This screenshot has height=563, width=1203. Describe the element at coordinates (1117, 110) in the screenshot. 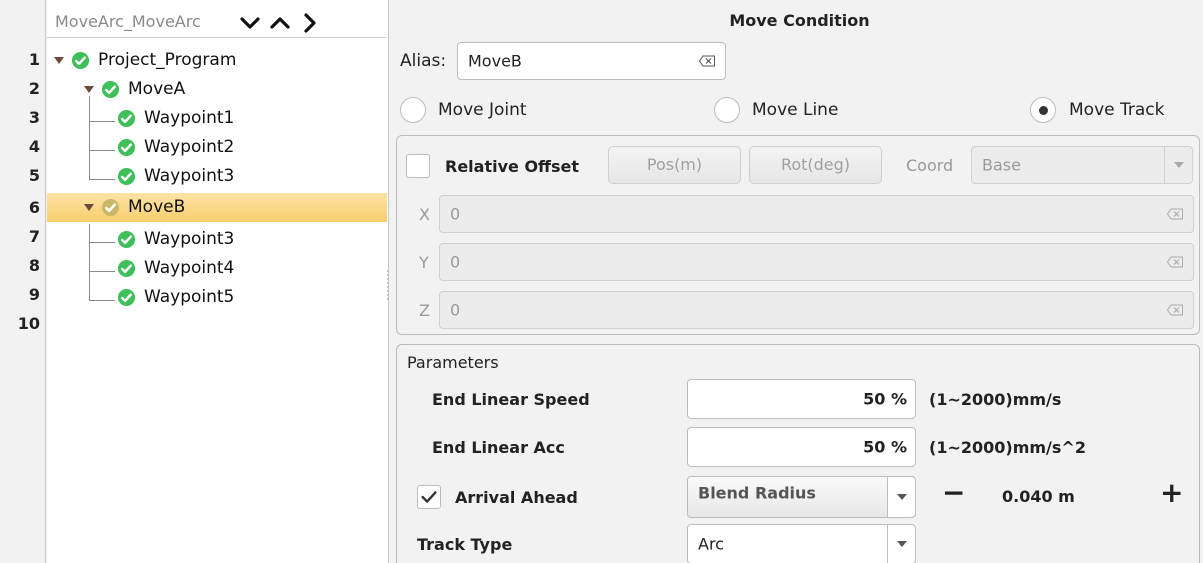

I see `move-track-label: Move Track` at that location.